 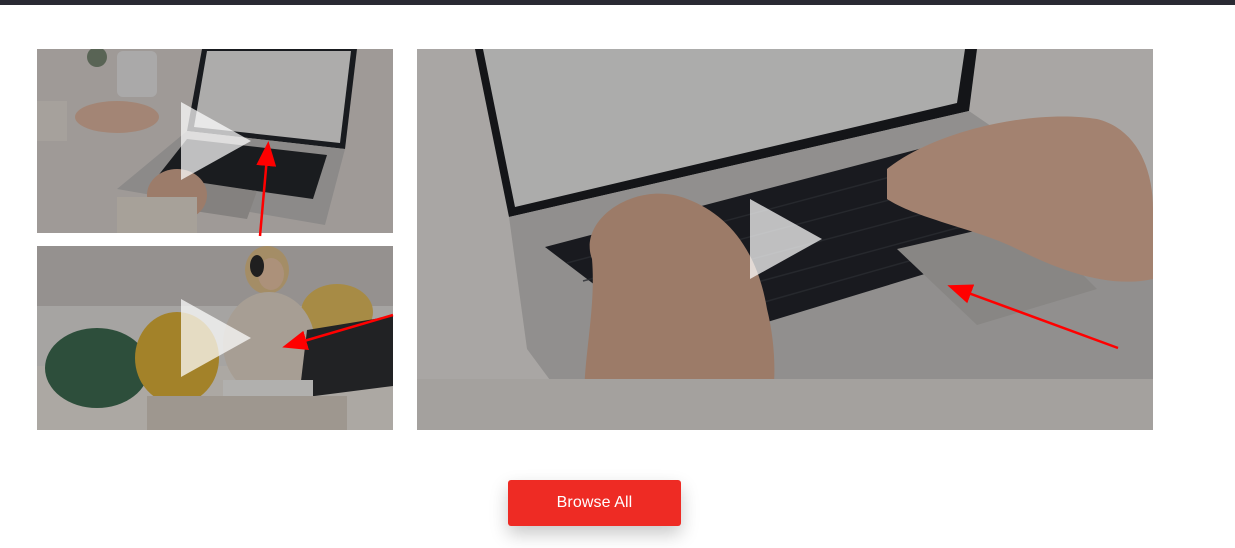 I want to click on top-bar, so click(x=617, y=2).